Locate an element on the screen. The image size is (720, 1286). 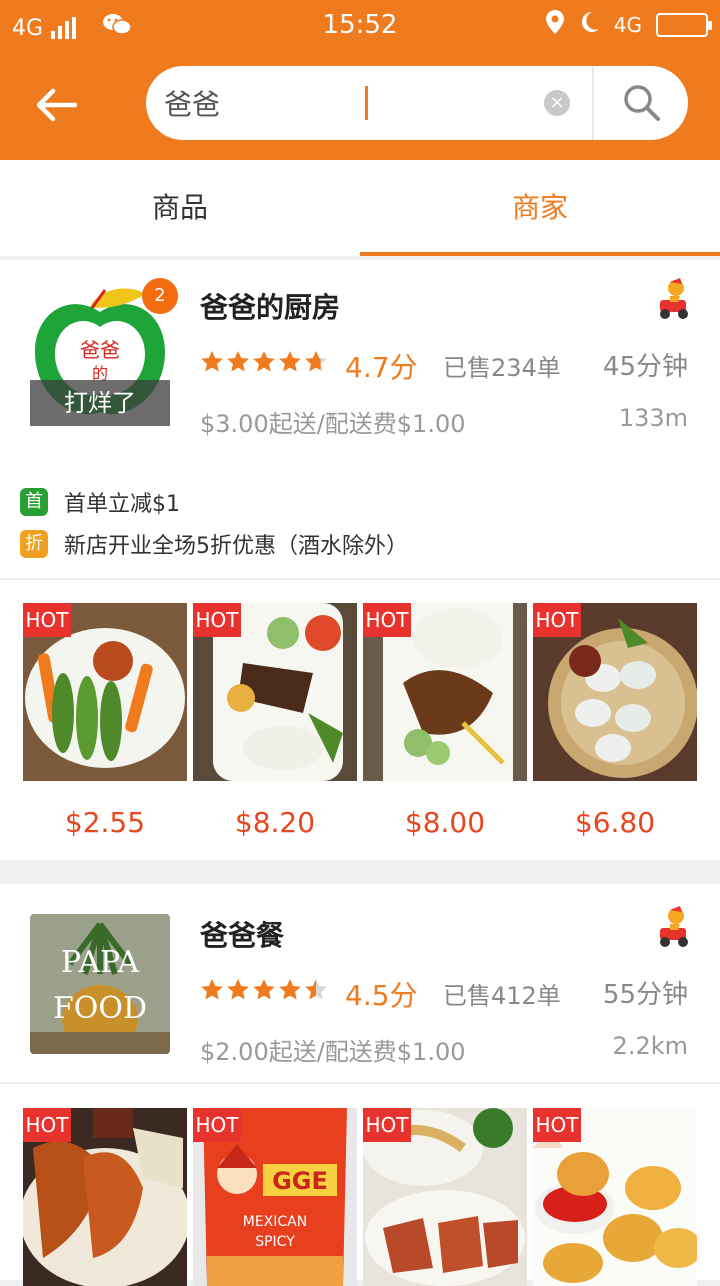
package-label: SPICY is located at coordinates (275, 1242).